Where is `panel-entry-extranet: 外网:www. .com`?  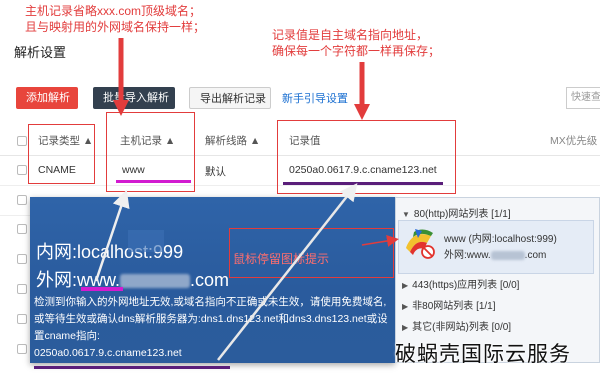 panel-entry-extranet: 外网:www. .com is located at coordinates (495, 255).